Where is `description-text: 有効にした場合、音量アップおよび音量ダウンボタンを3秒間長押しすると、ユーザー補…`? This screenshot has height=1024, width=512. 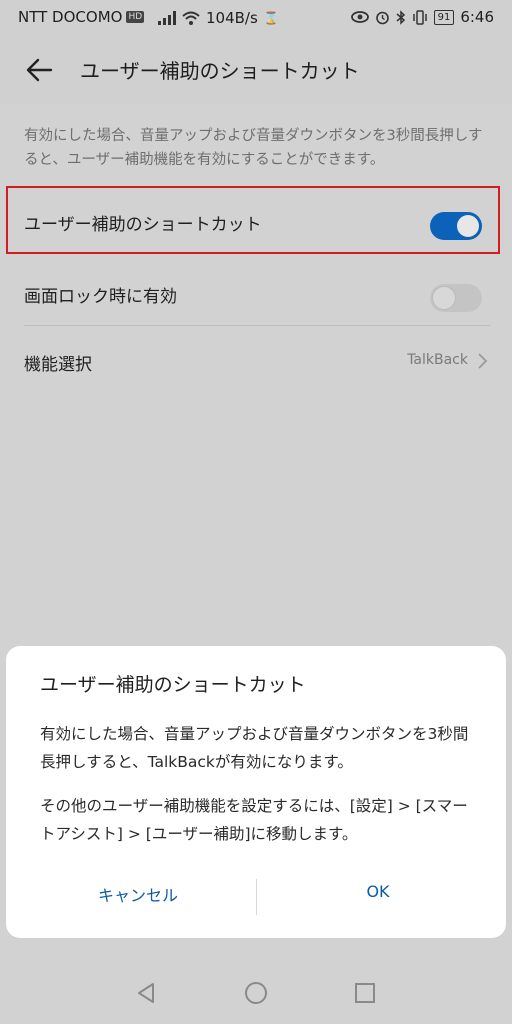 description-text: 有効にした場合、音量アップおよび音量ダウンボタンを3秒間長押しすると、ユーザー補… is located at coordinates (253, 148).